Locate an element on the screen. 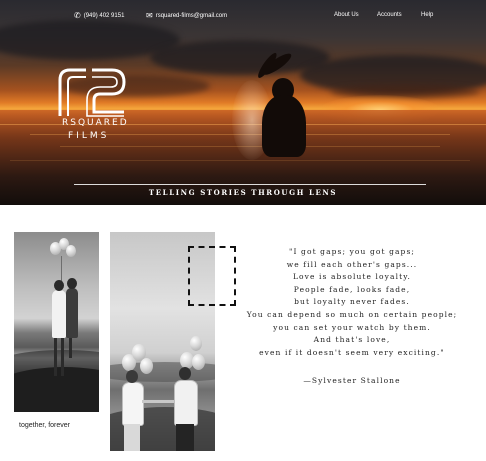 Image resolution: width=486 pixels, height=461 pixels. quote-line: And that's love, is located at coordinates (352, 340).